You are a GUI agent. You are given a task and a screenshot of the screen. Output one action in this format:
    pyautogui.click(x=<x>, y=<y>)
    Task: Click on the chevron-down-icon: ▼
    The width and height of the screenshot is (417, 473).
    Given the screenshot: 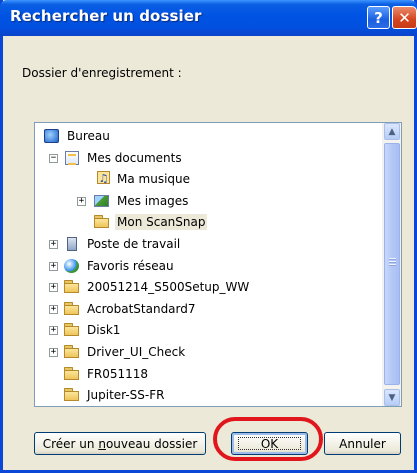 What is the action you would take?
    pyautogui.click(x=392, y=397)
    